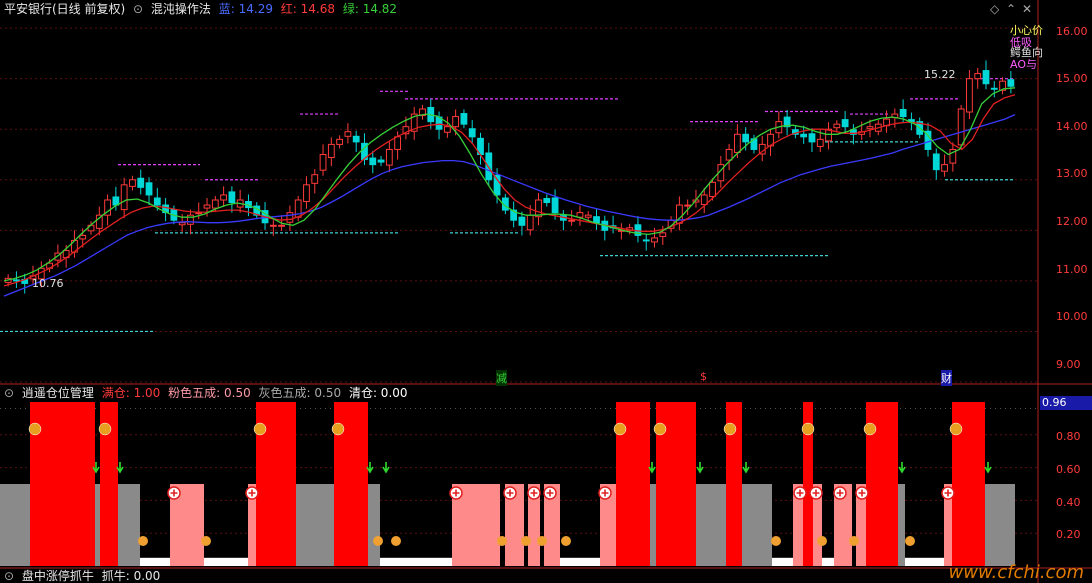 The height and width of the screenshot is (583, 1092). What do you see at coordinates (1072, 126) in the screenshot?
I see `price-axis-label: 14.00` at bounding box center [1072, 126].